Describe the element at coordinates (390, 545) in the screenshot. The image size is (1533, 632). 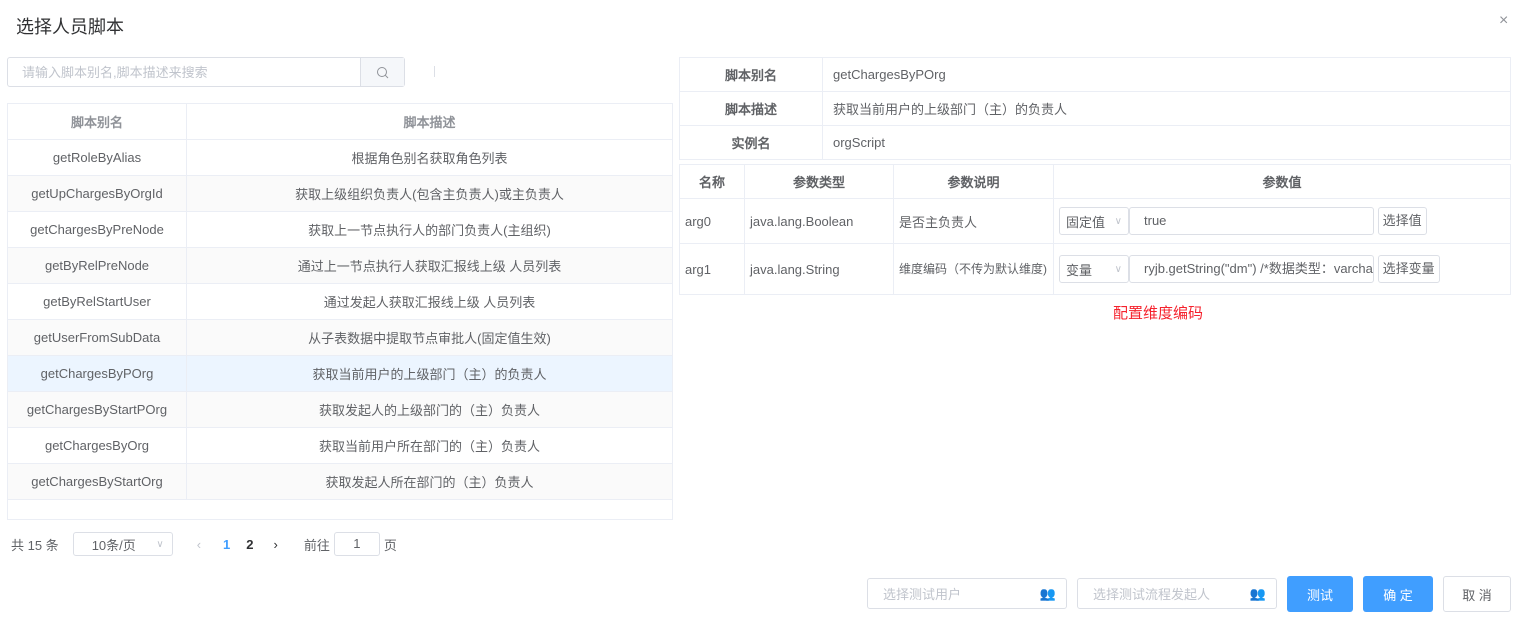
I see `page-suffix: 页` at that location.